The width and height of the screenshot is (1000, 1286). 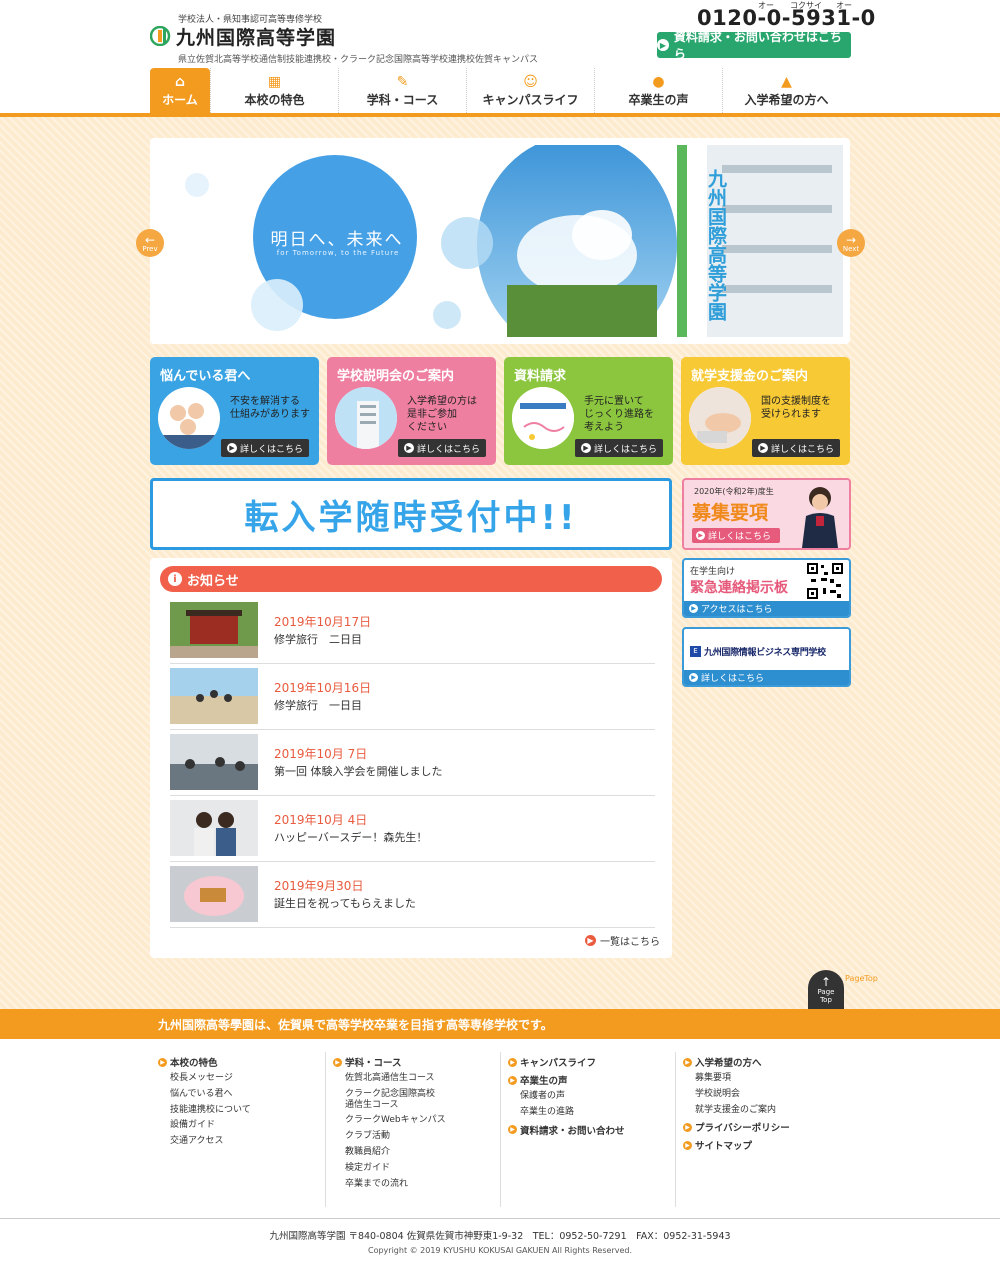 What do you see at coordinates (204, 1078) in the screenshot?
I see `footer-link: 校長メッセージ` at bounding box center [204, 1078].